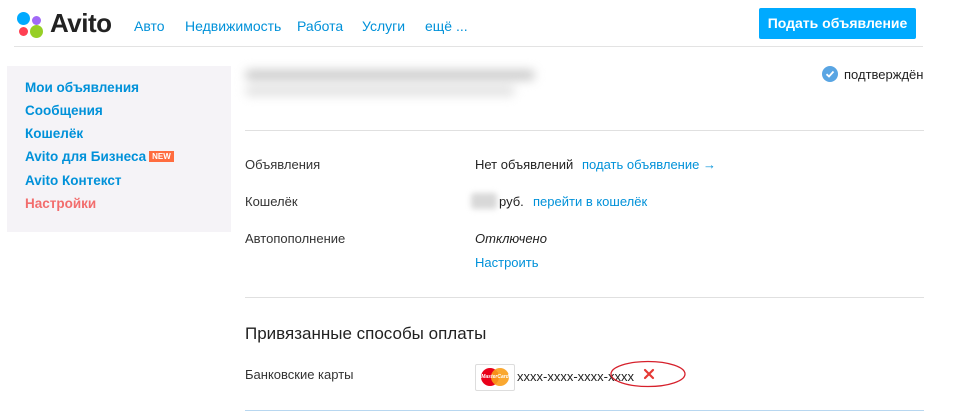 This screenshot has width=976, height=417. I want to click on sidebar-item-wallet: Кошелёк, so click(54, 133).